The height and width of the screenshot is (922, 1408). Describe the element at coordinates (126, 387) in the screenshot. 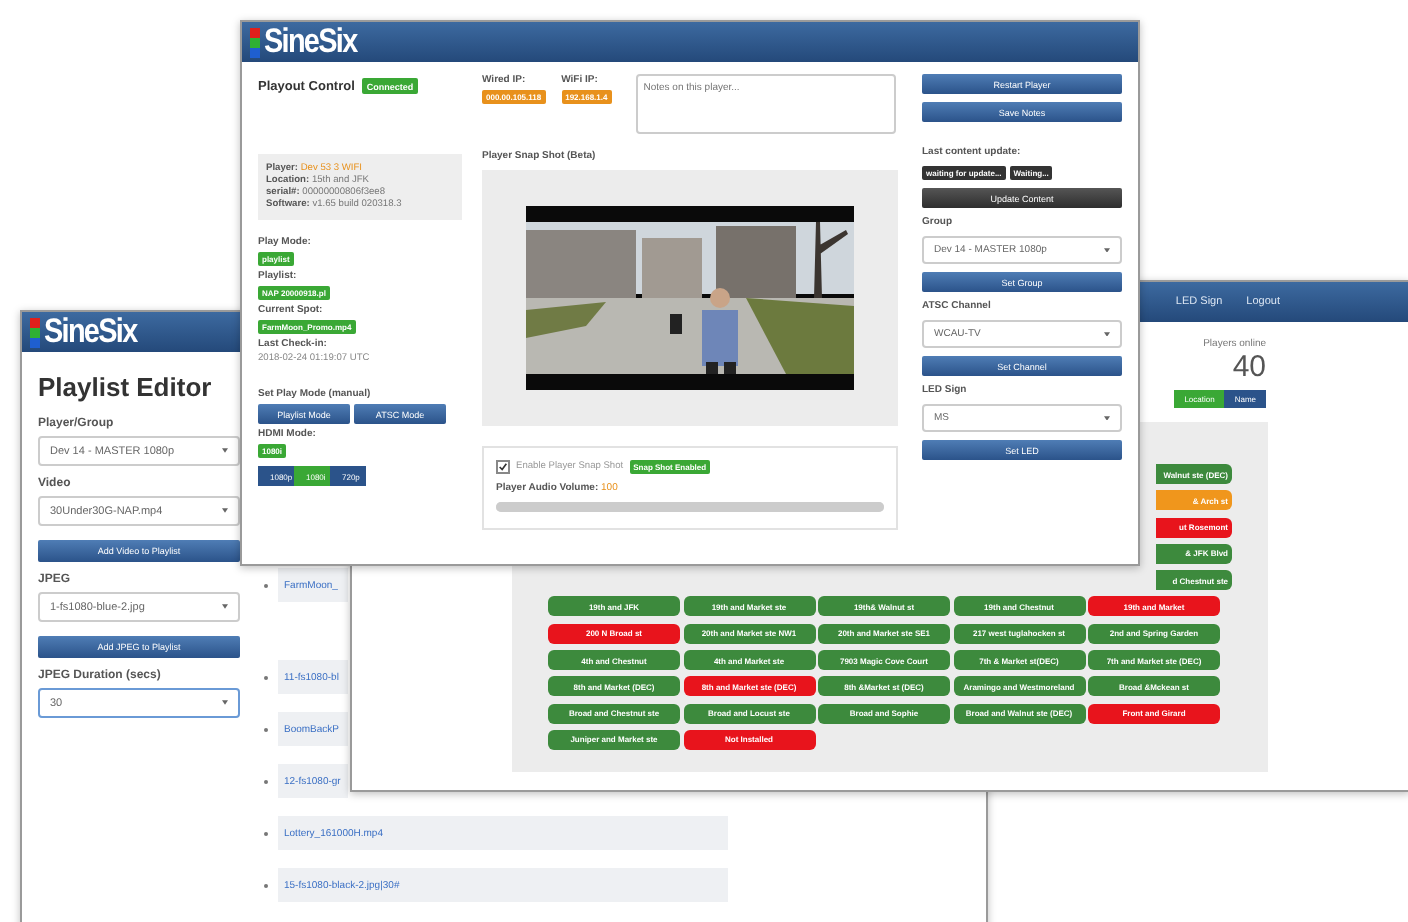

I see `page-title: Playlist Editor` at that location.